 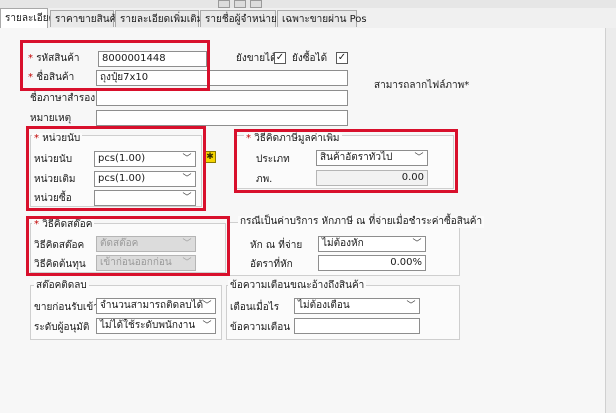 What do you see at coordinates (372, 244) in the screenshot?
I see `withholding-select: ไม่ต้องหัก ﹀` at bounding box center [372, 244].